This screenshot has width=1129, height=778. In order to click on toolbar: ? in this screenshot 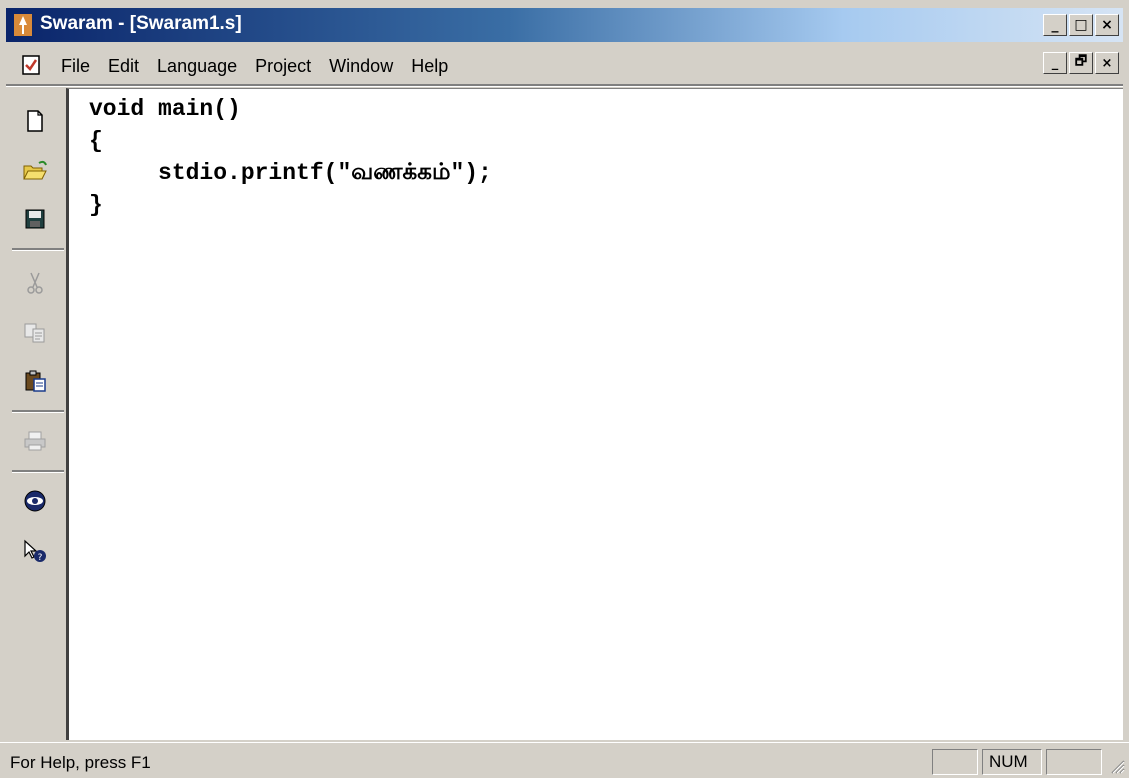, I will do `click(35, 415)`.